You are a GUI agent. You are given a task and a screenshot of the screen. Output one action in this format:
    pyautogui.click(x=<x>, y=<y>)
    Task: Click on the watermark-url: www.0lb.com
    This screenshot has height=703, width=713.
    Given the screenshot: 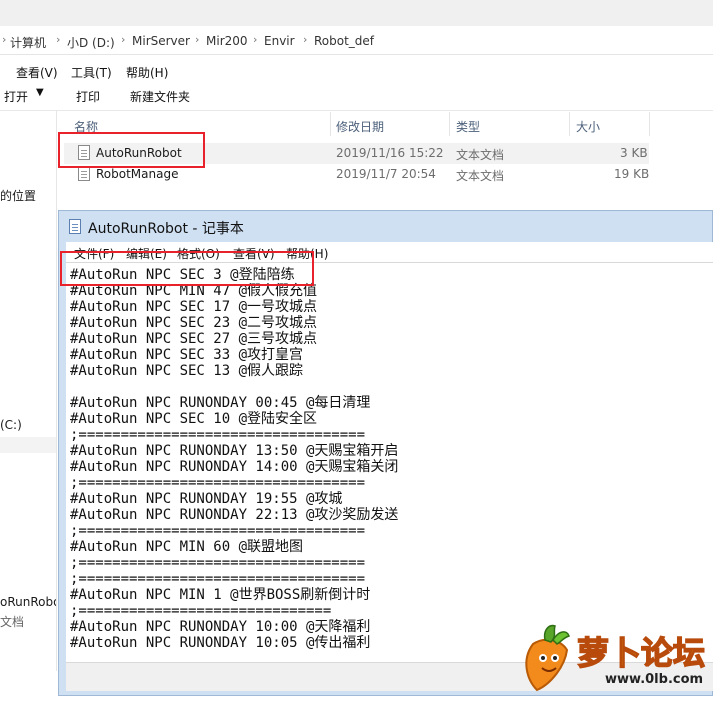 What is the action you would take?
    pyautogui.click(x=654, y=679)
    